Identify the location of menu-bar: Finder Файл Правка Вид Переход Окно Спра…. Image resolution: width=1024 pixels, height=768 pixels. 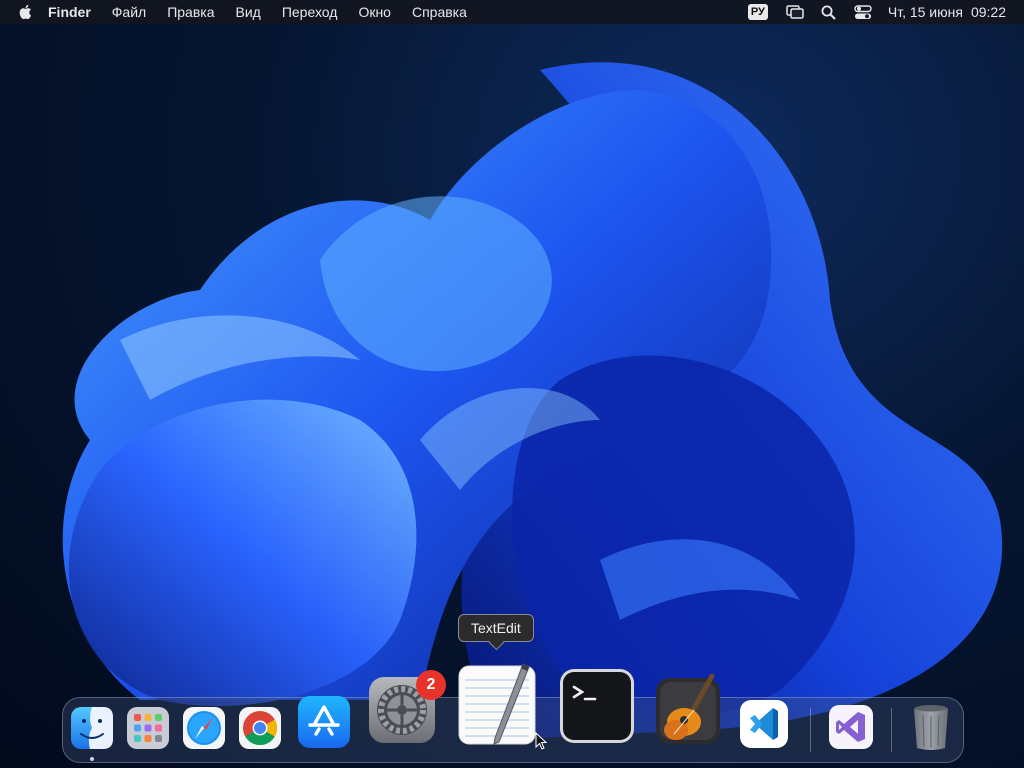
(512, 12).